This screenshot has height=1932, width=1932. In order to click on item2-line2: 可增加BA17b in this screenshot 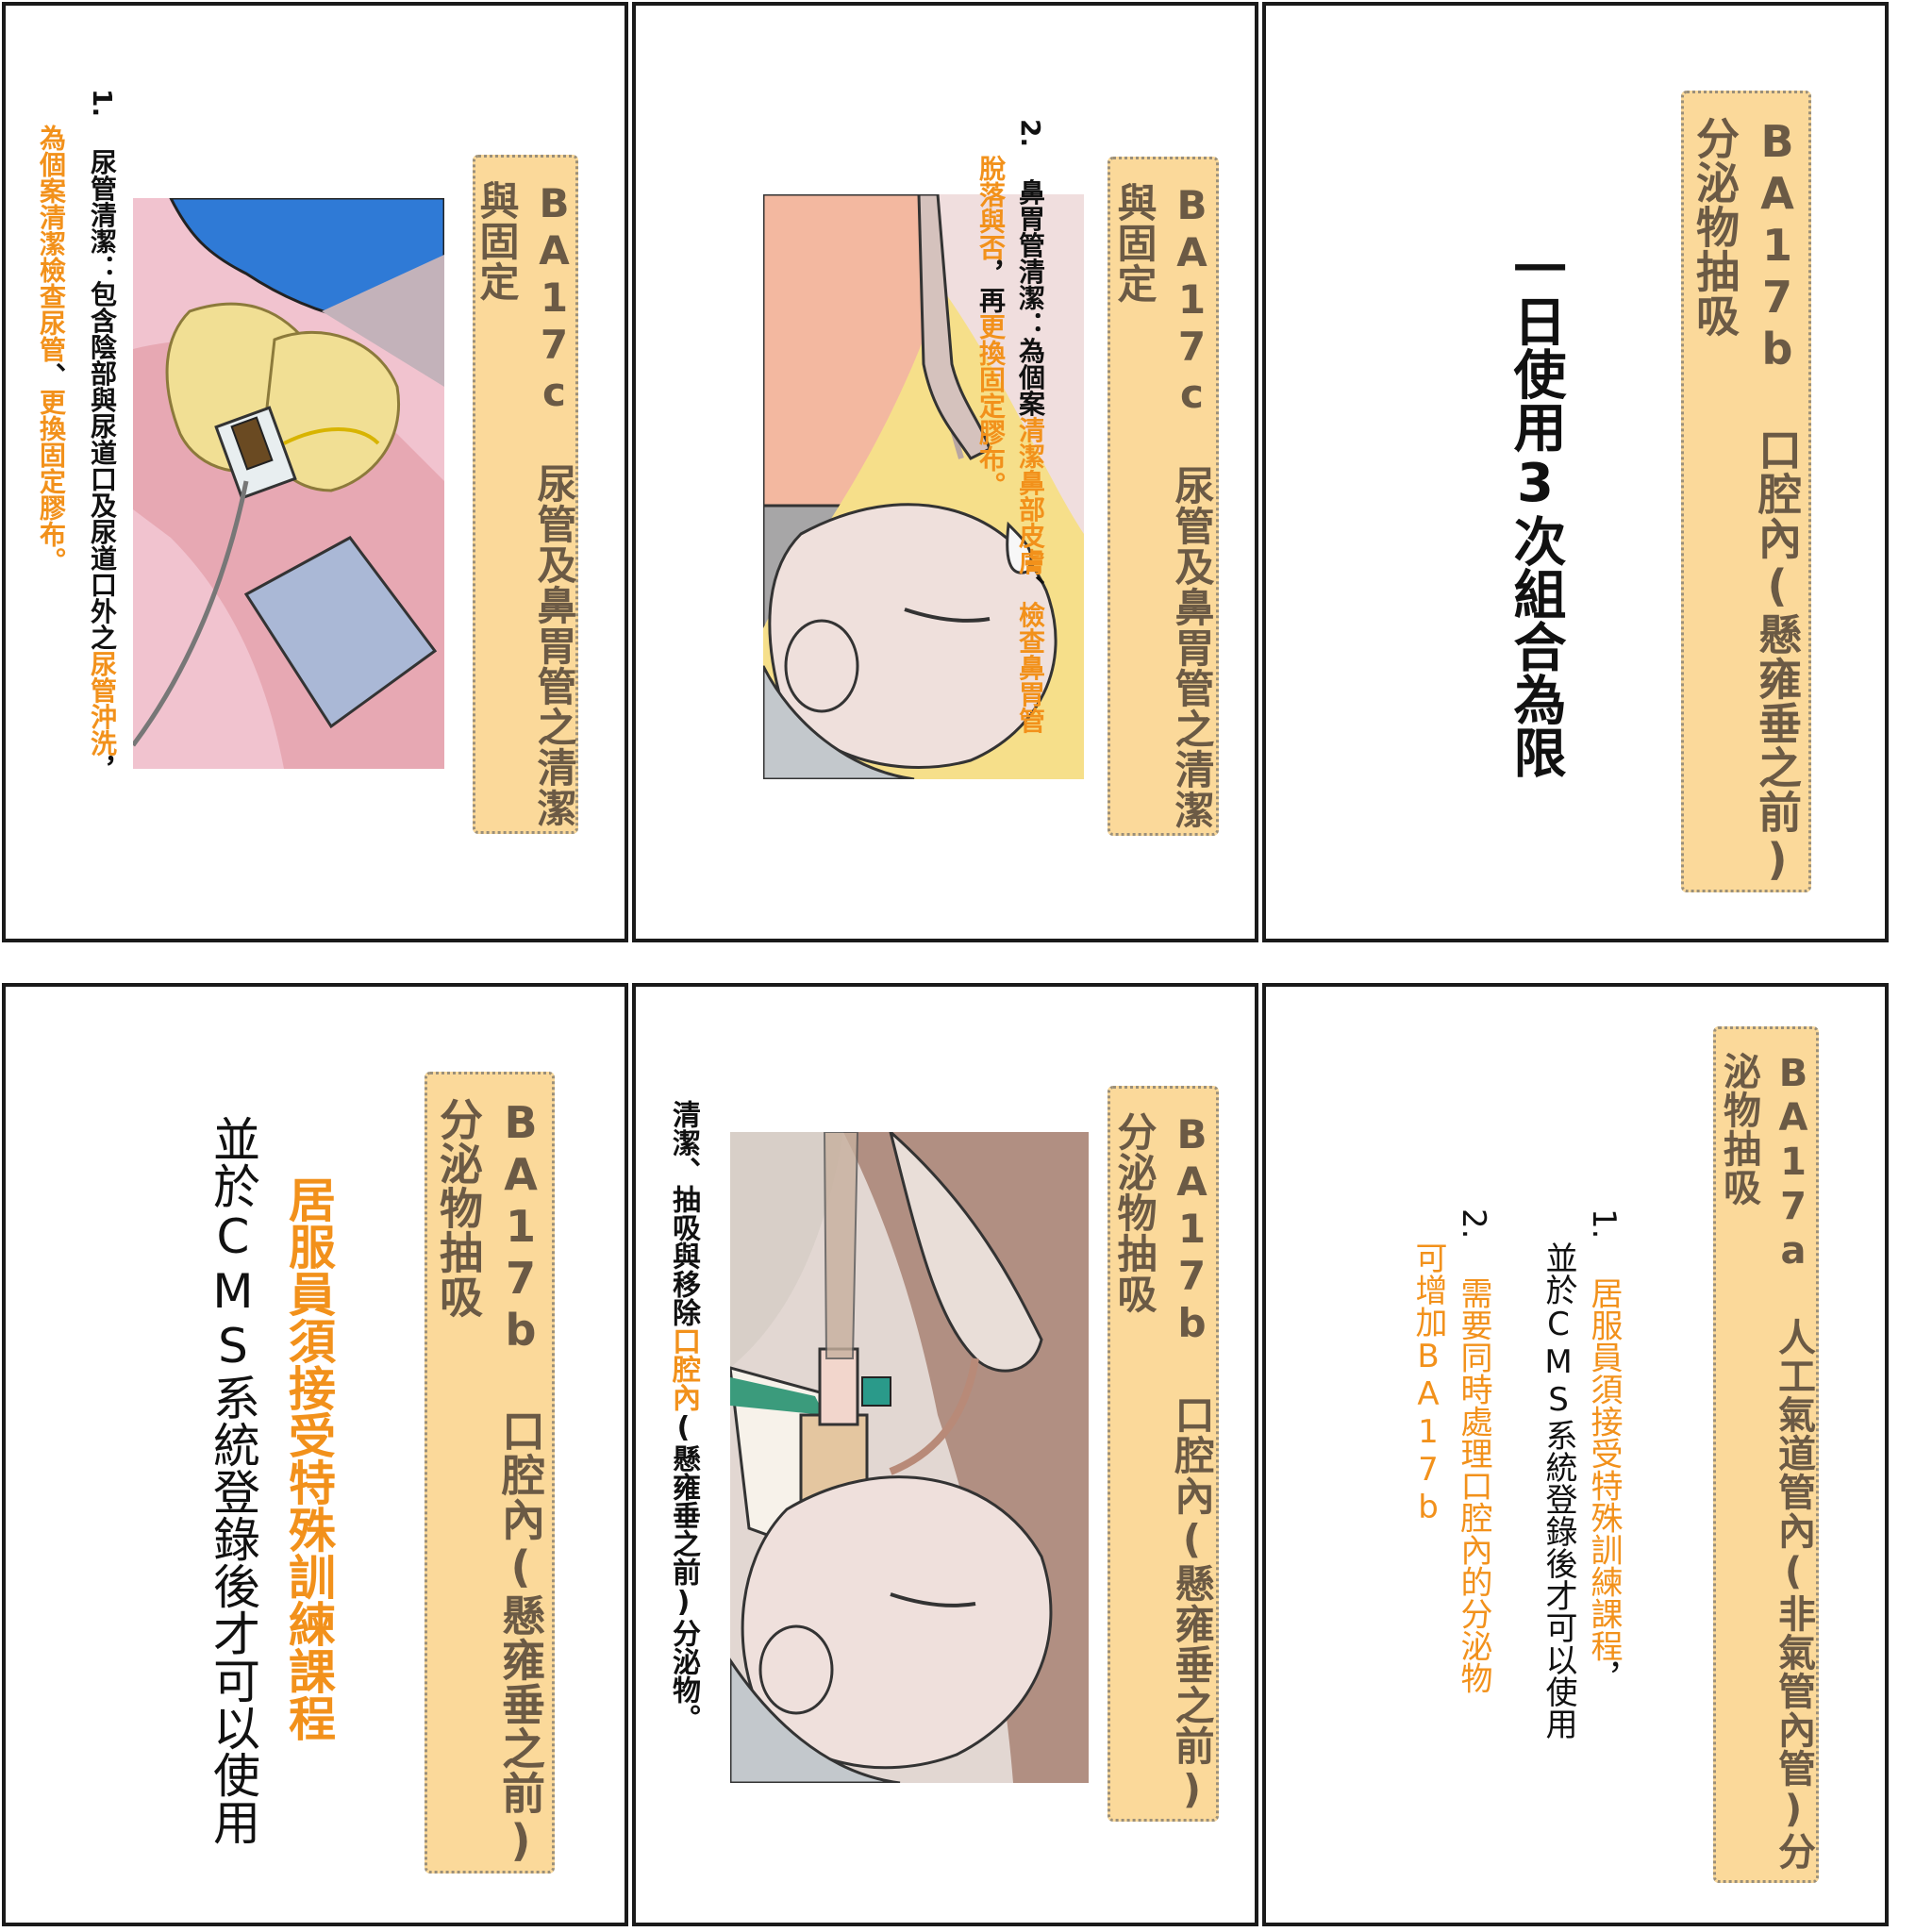, I will do `click(1429, 1383)`.